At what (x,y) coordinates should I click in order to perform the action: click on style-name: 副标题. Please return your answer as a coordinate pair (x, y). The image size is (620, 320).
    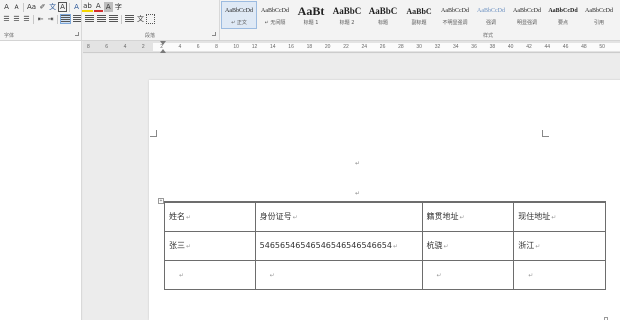
    Looking at the image, I should click on (419, 23).